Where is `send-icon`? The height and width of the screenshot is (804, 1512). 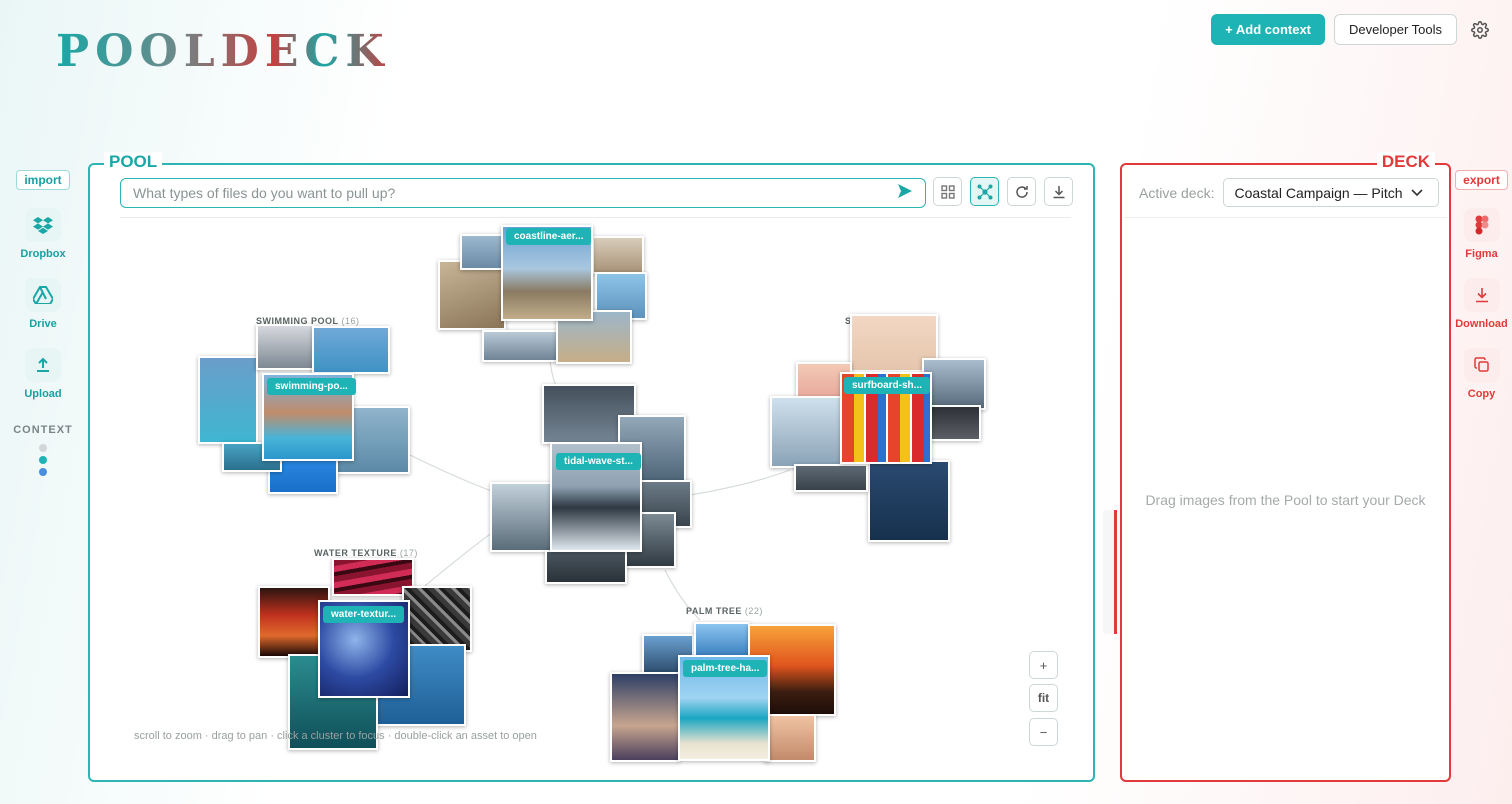 send-icon is located at coordinates (905, 193).